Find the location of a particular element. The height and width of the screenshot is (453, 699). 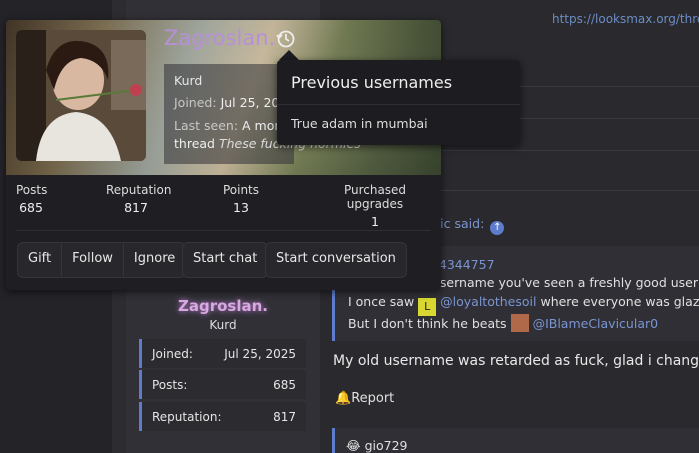

emoji-icon: 😂 is located at coordinates (353, 445).